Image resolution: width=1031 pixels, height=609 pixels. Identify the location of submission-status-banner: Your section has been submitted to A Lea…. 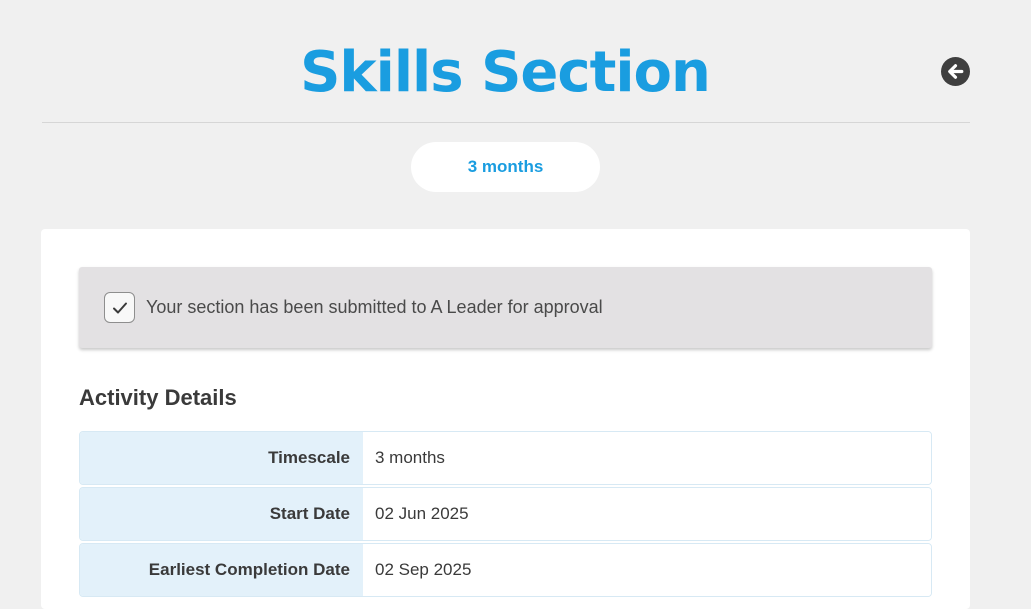
(505, 307).